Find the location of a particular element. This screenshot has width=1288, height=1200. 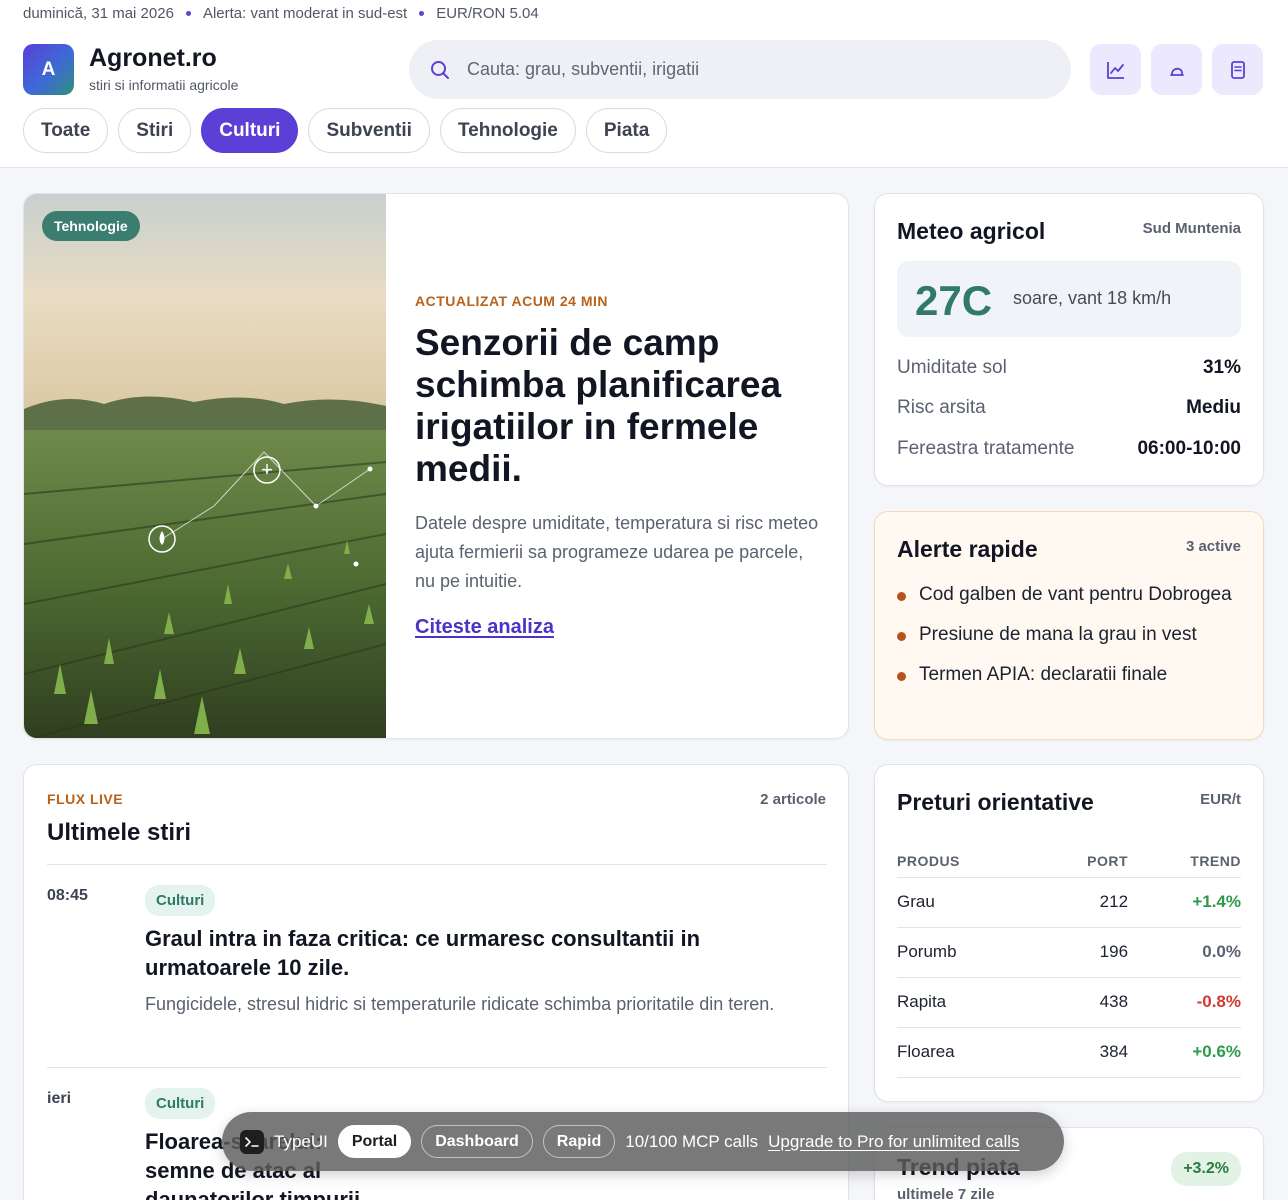

upgrade-pro-link: Upgrade to Pro for unlimited calls is located at coordinates (893, 1142).